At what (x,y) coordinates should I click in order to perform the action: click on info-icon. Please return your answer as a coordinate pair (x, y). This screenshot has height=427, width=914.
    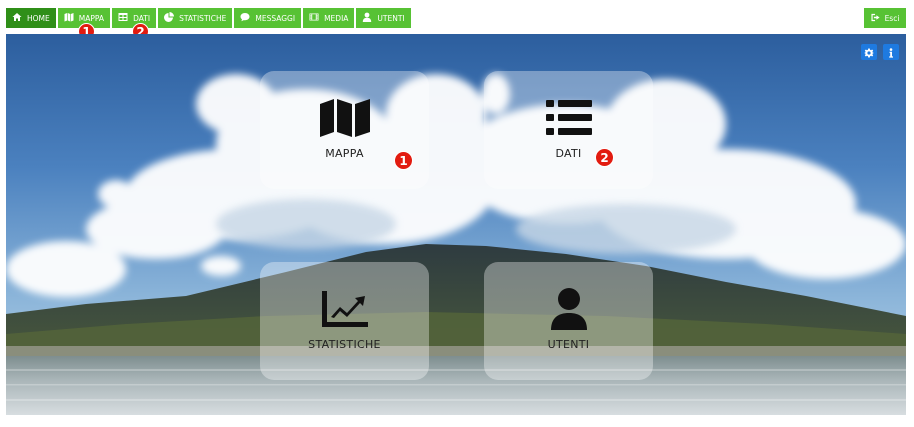
    Looking at the image, I should click on (891, 52).